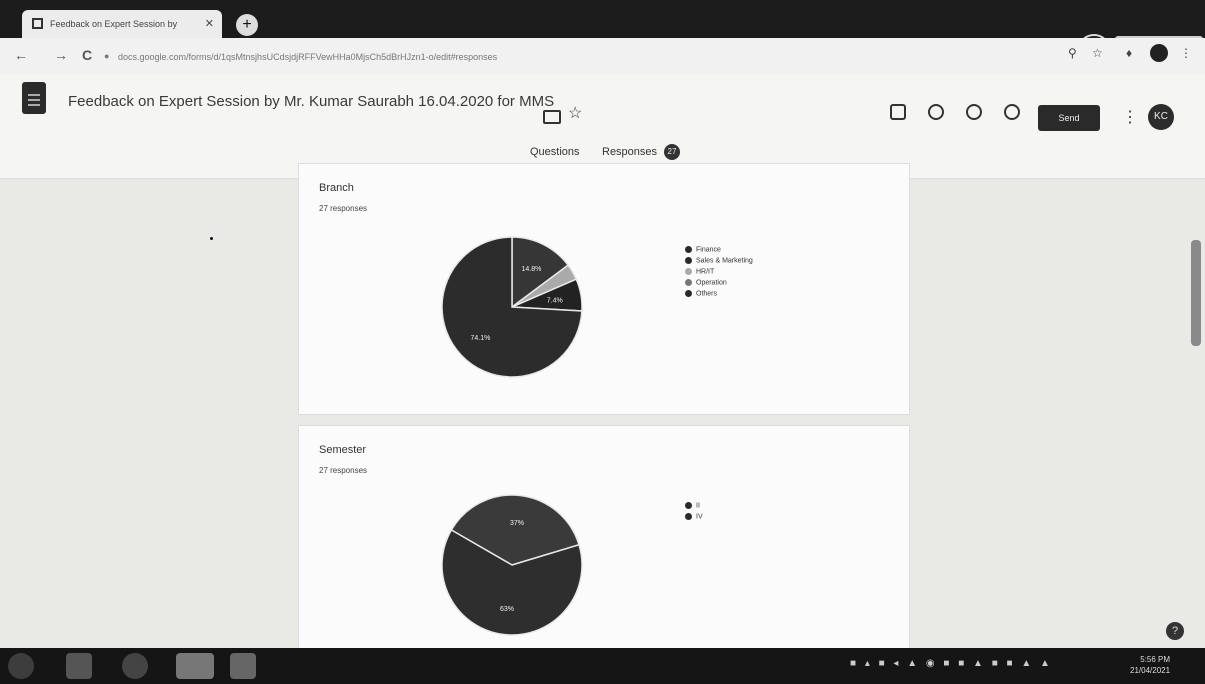 This screenshot has width=1205, height=684. What do you see at coordinates (1155, 659) in the screenshot?
I see `clock-time: 5:56 PM` at bounding box center [1155, 659].